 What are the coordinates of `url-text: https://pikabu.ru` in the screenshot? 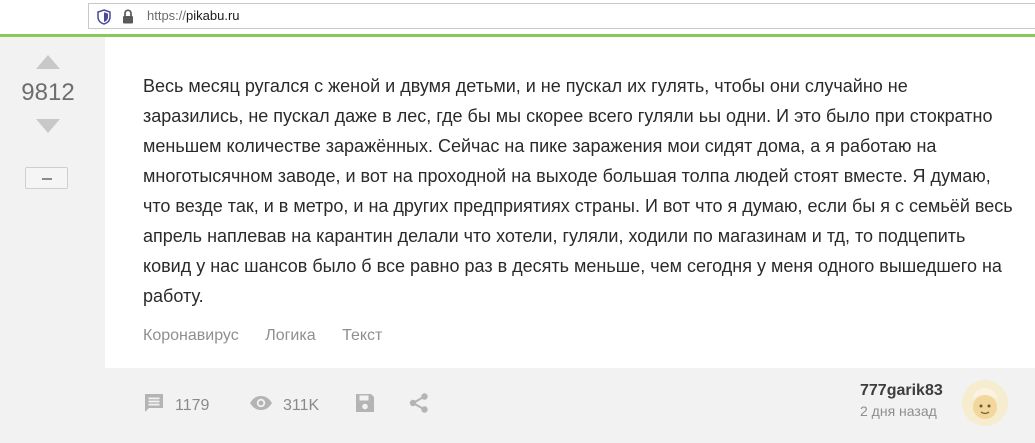 It's located at (193, 15).